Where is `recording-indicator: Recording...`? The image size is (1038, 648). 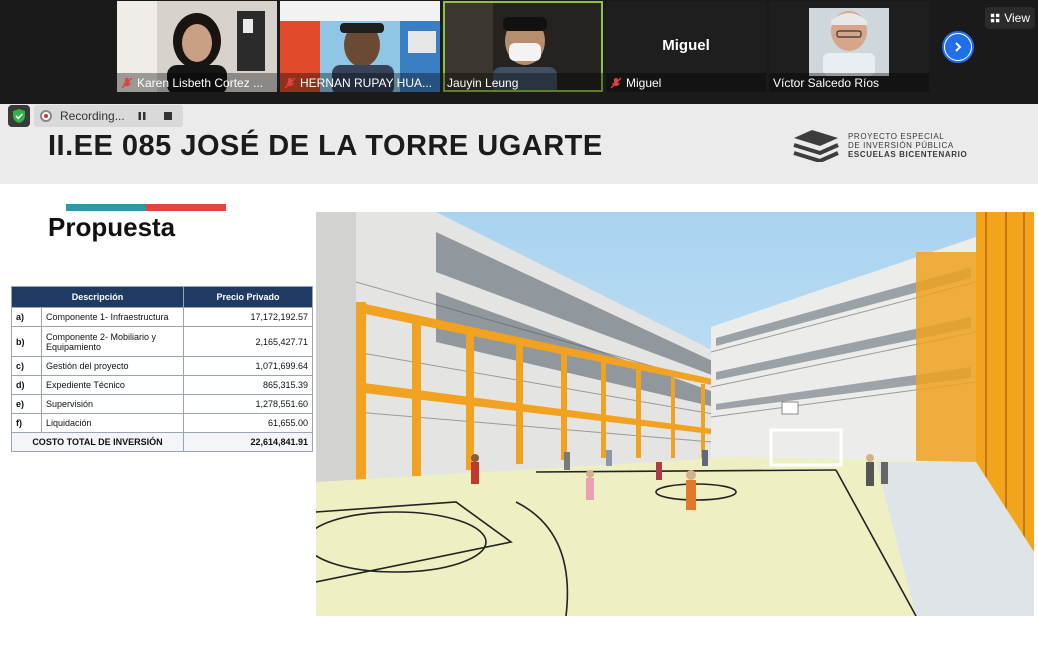
recording-indicator: Recording... is located at coordinates (95, 116).